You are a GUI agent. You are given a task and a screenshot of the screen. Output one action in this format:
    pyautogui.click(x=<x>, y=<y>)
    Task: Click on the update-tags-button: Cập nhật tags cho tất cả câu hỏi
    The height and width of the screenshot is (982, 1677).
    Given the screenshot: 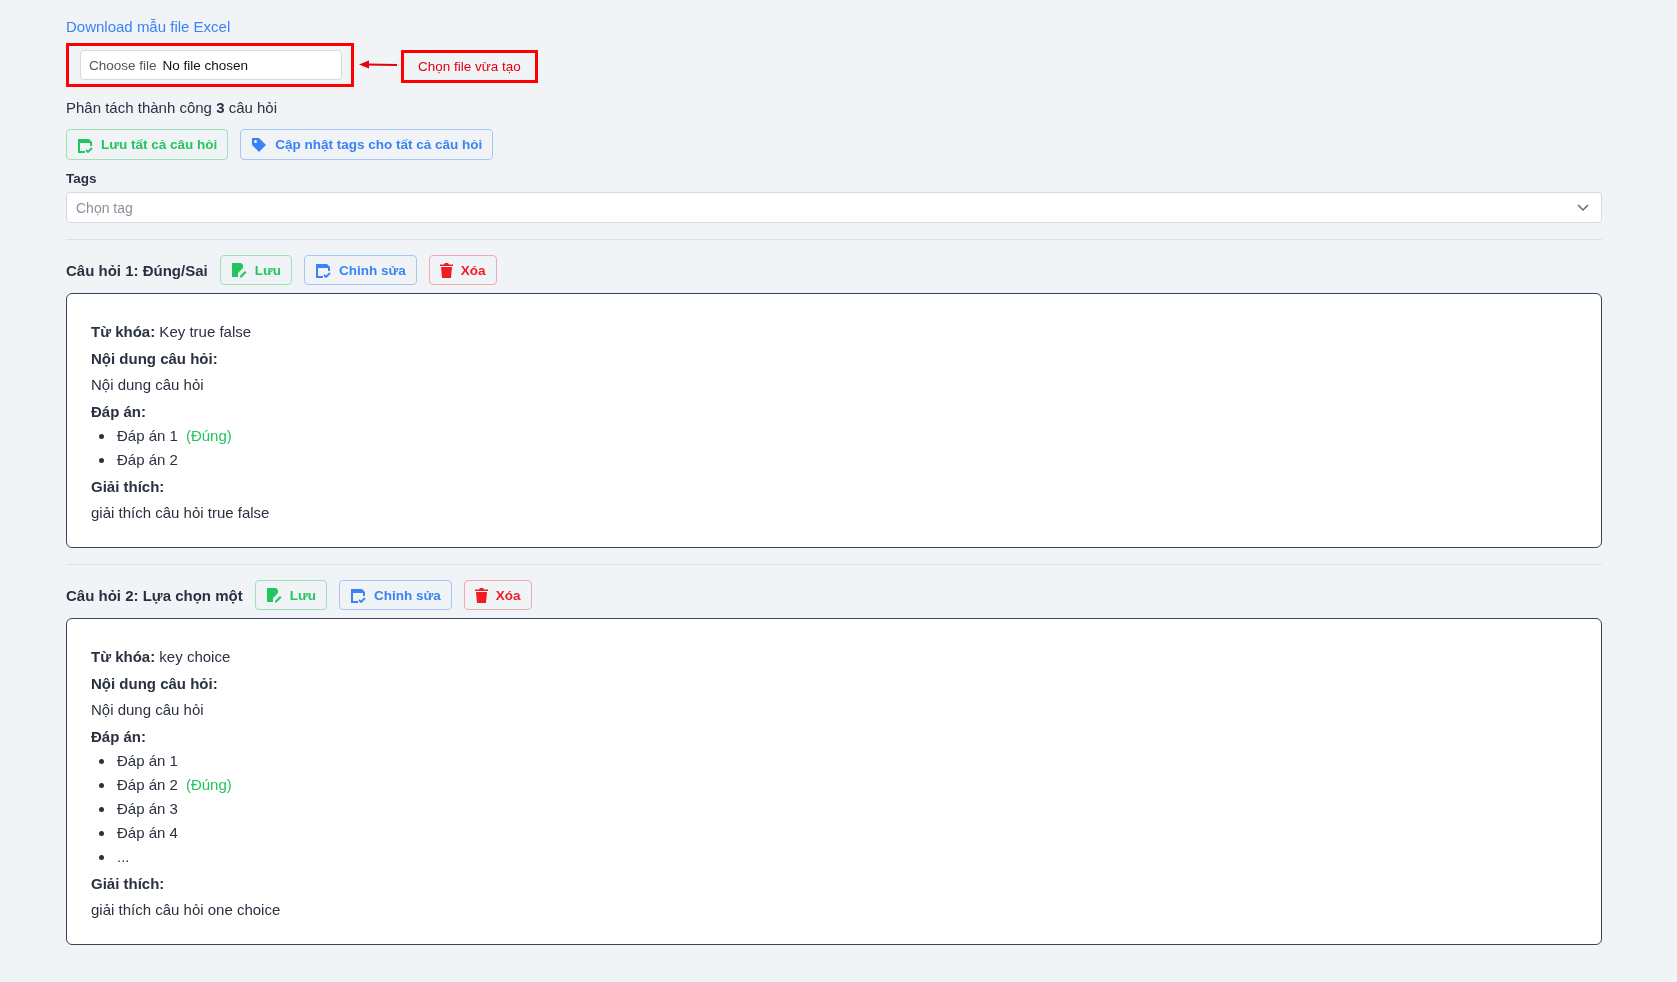 What is the action you would take?
    pyautogui.click(x=367, y=144)
    